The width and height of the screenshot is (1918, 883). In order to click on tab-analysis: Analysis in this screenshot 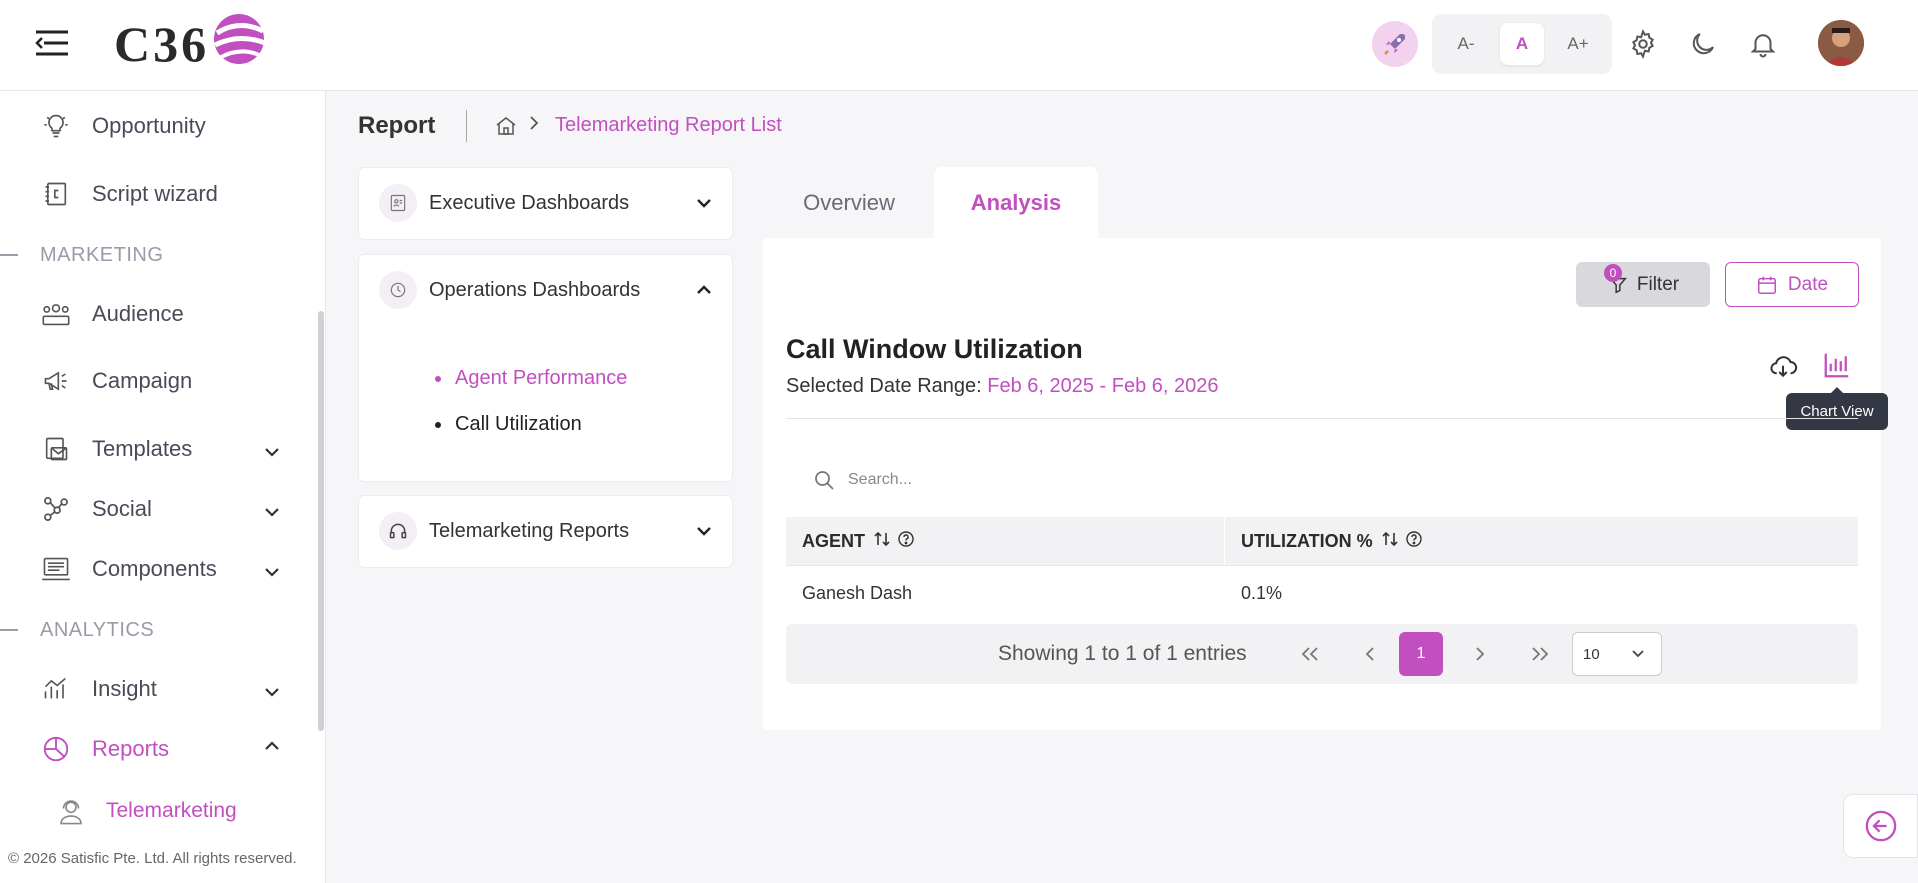, I will do `click(1016, 203)`.